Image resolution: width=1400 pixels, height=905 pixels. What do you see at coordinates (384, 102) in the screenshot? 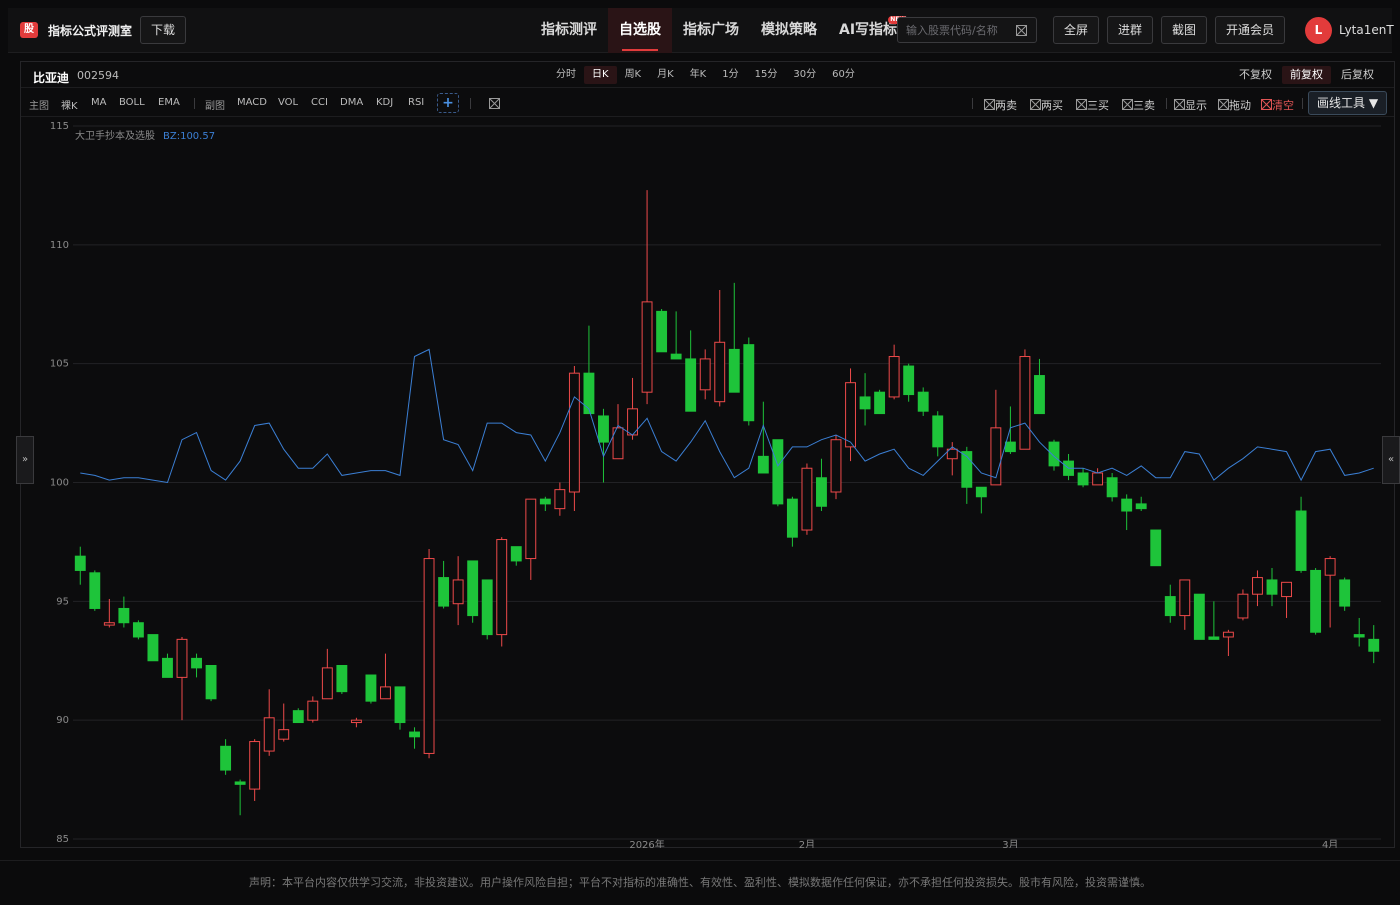
I see `indicator-kdj: KDJ` at bounding box center [384, 102].